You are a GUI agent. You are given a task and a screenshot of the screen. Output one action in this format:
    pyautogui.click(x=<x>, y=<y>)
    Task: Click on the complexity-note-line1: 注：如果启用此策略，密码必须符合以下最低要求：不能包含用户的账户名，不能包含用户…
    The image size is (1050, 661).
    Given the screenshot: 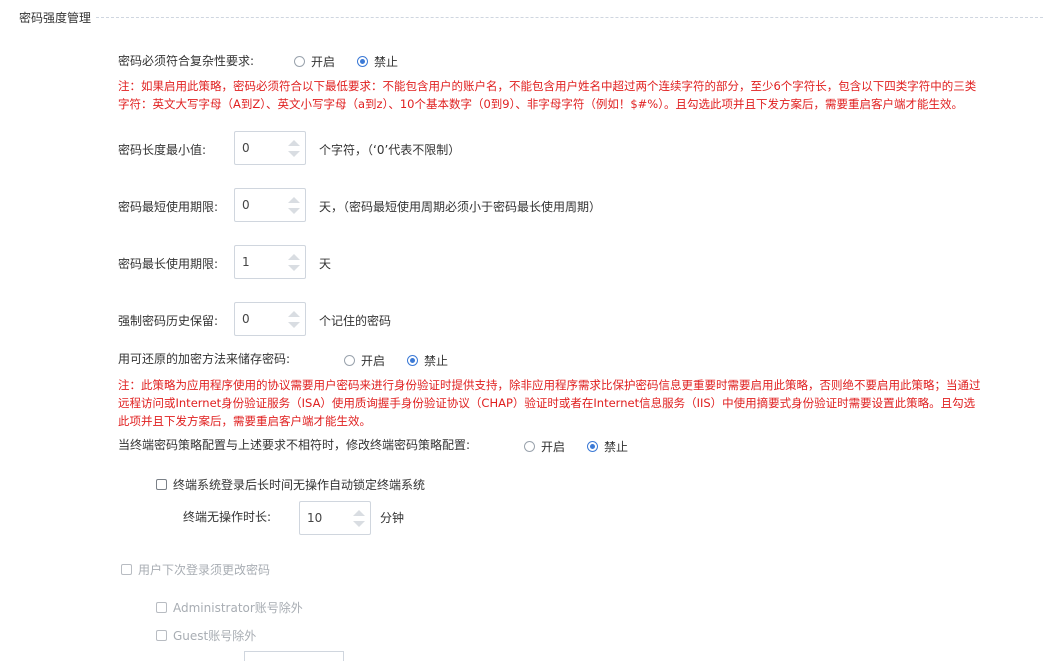 What is the action you would take?
    pyautogui.click(x=547, y=86)
    